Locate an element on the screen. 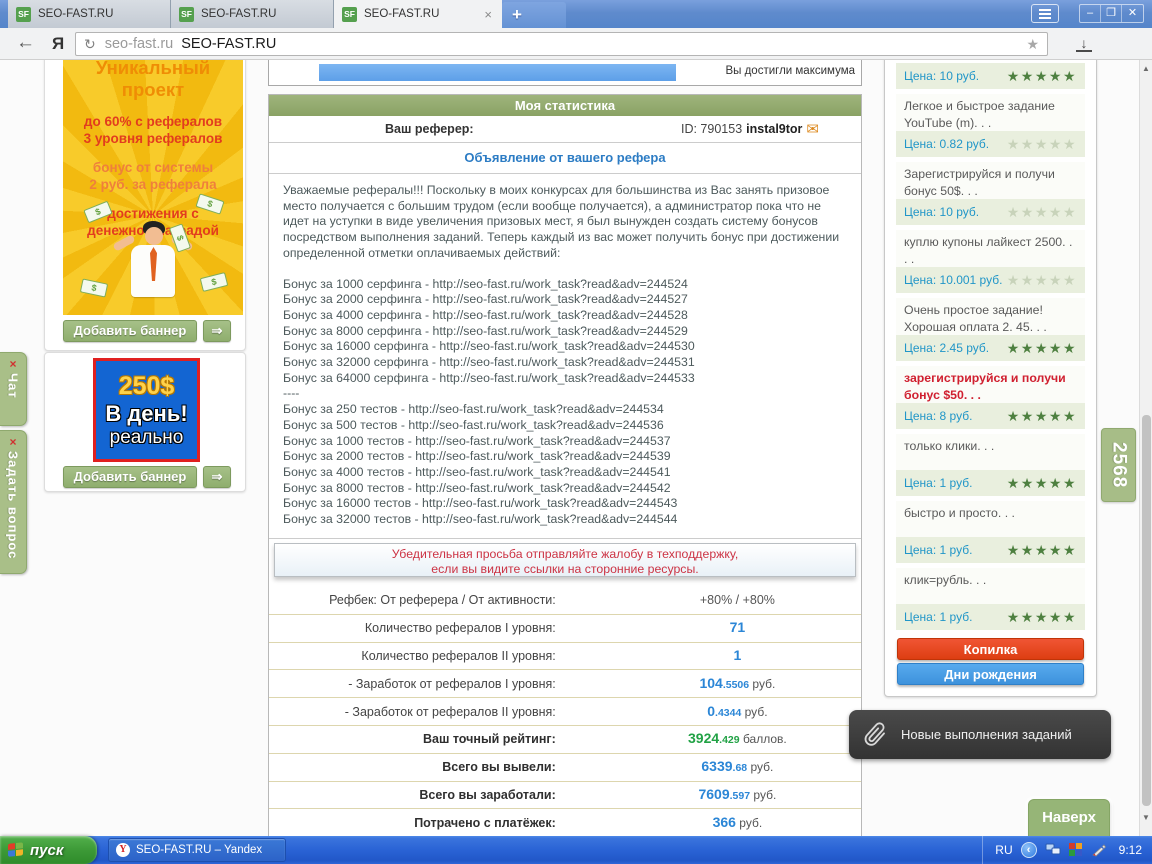  birthdays-button: Дни рождения is located at coordinates (990, 674).